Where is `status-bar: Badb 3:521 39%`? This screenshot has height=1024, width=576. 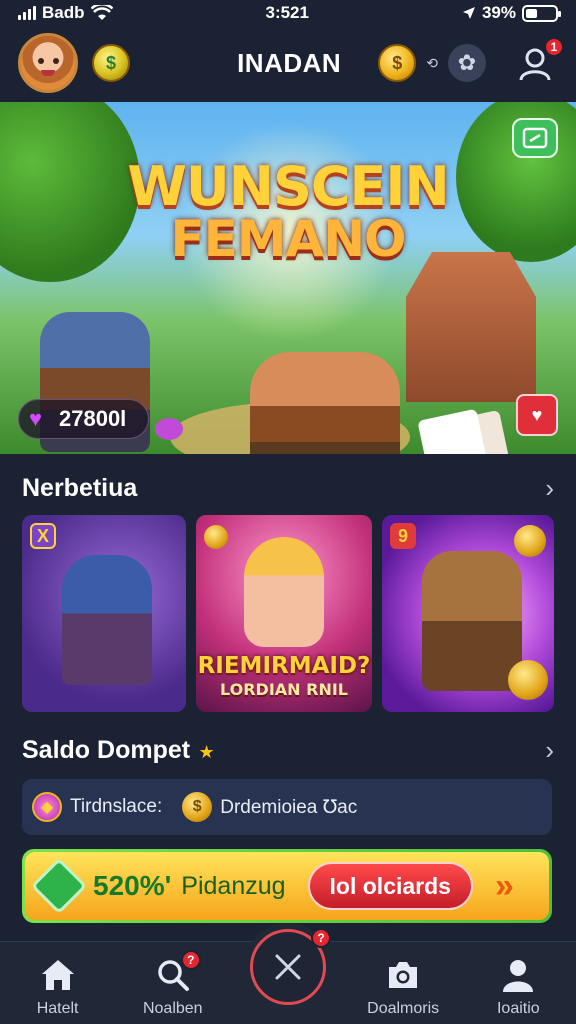
status-bar: Badb 3:521 39% is located at coordinates (288, 13).